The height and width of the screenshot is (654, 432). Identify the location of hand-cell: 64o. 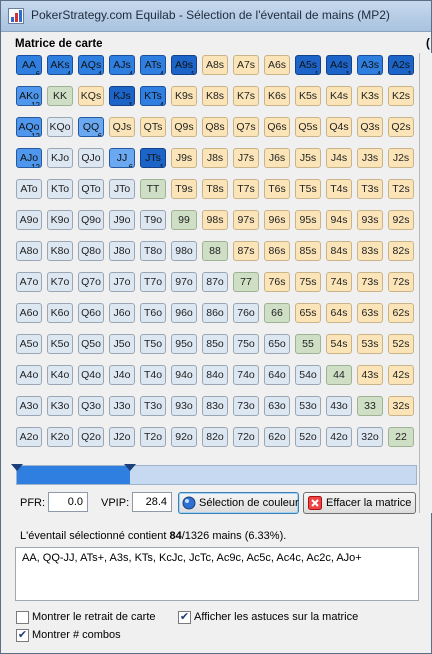
(277, 375).